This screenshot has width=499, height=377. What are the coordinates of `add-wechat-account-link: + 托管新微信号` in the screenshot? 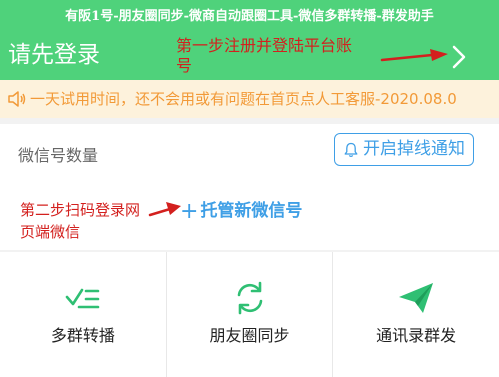 It's located at (241, 210).